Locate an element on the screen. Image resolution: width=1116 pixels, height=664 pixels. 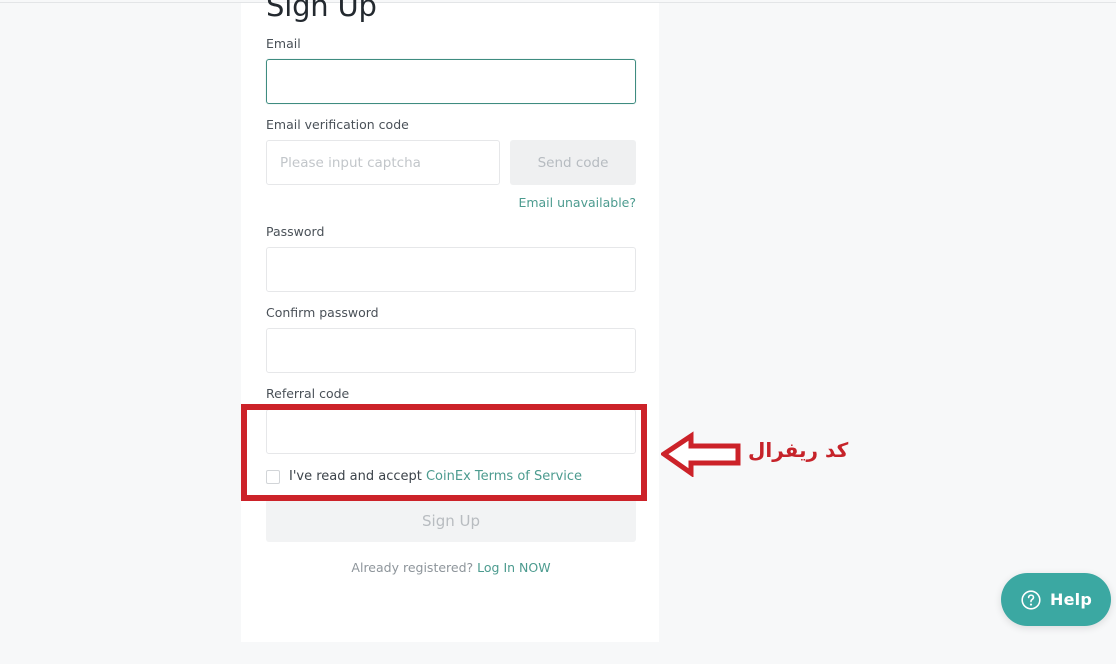
send-code-button: Send code is located at coordinates (573, 162).